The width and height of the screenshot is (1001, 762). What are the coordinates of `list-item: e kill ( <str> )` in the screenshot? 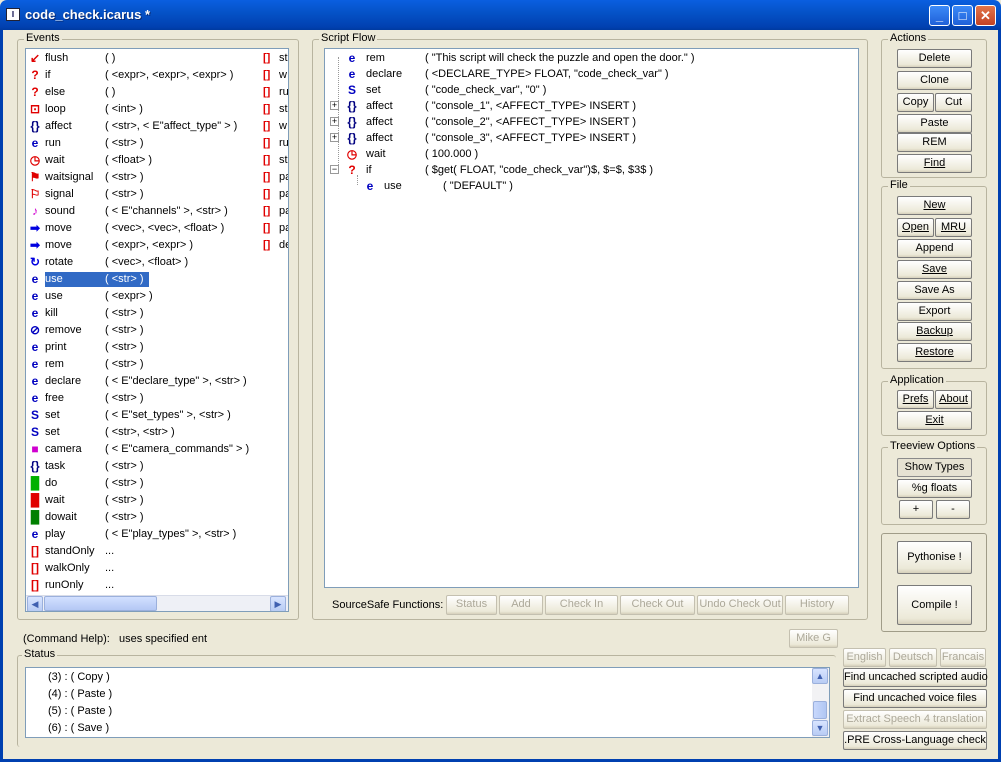 It's located at (157, 313).